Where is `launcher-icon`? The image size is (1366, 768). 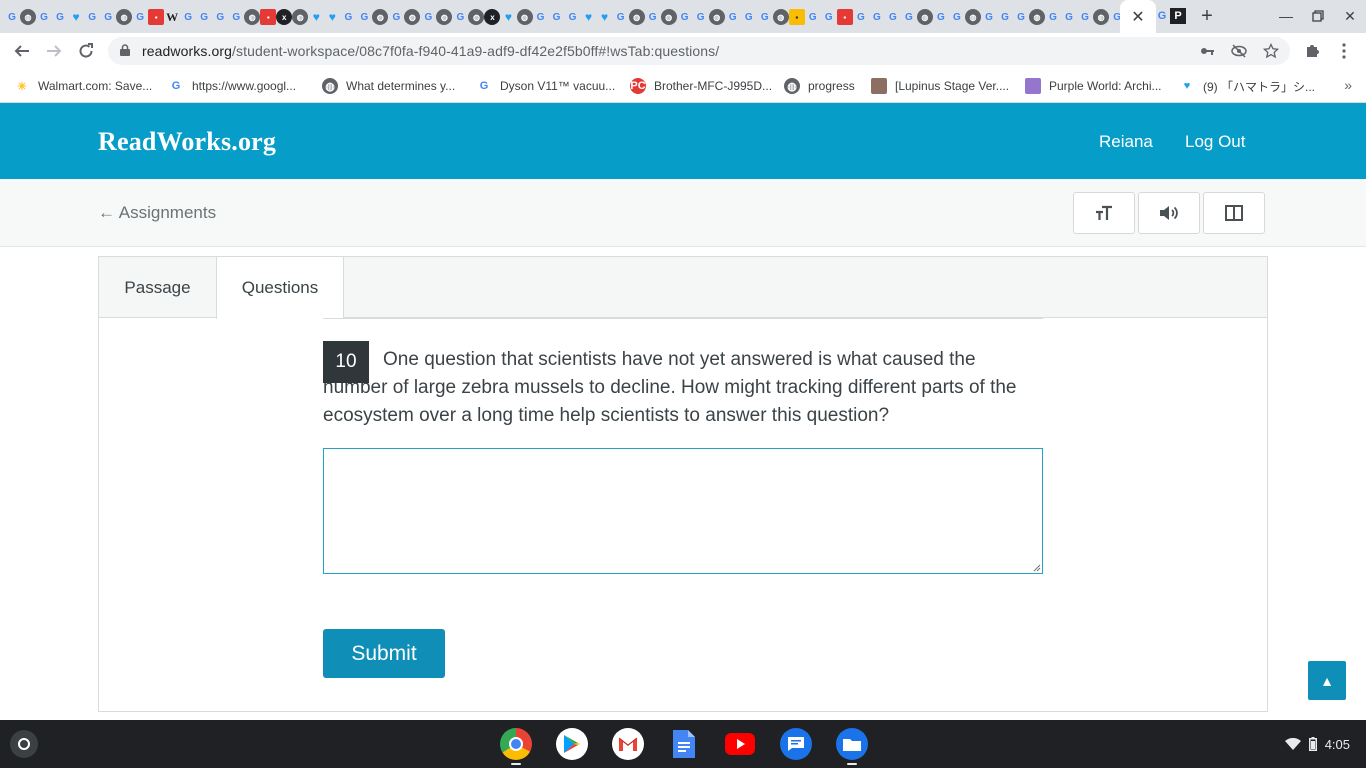
launcher-icon is located at coordinates (24, 744).